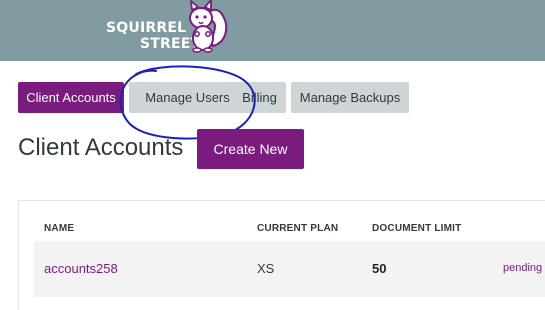  I want to click on squirrel-logo-icon, so click(208, 26).